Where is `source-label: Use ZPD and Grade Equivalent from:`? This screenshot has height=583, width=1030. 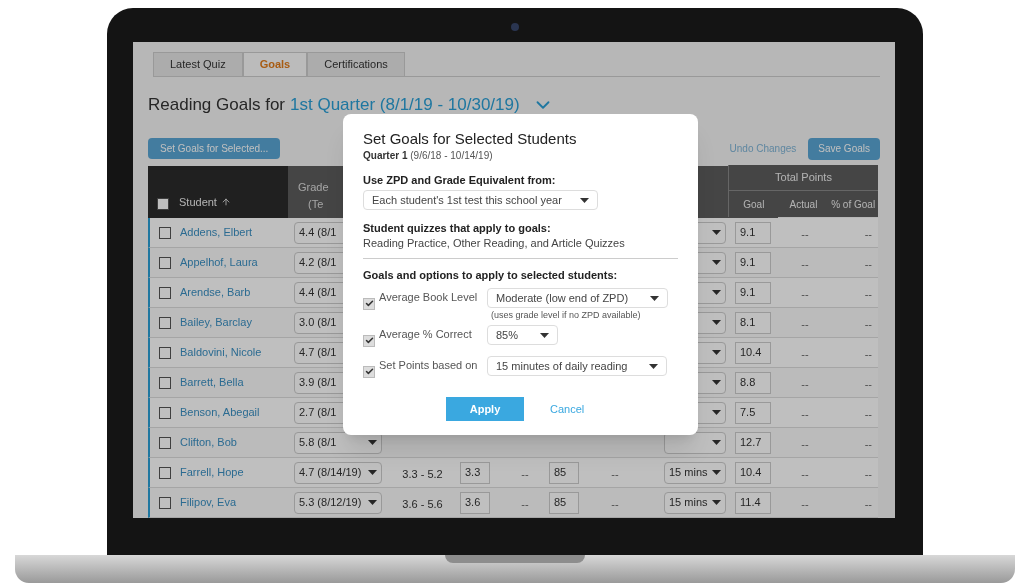
source-label: Use ZPD and Grade Equivalent from: is located at coordinates (460, 180).